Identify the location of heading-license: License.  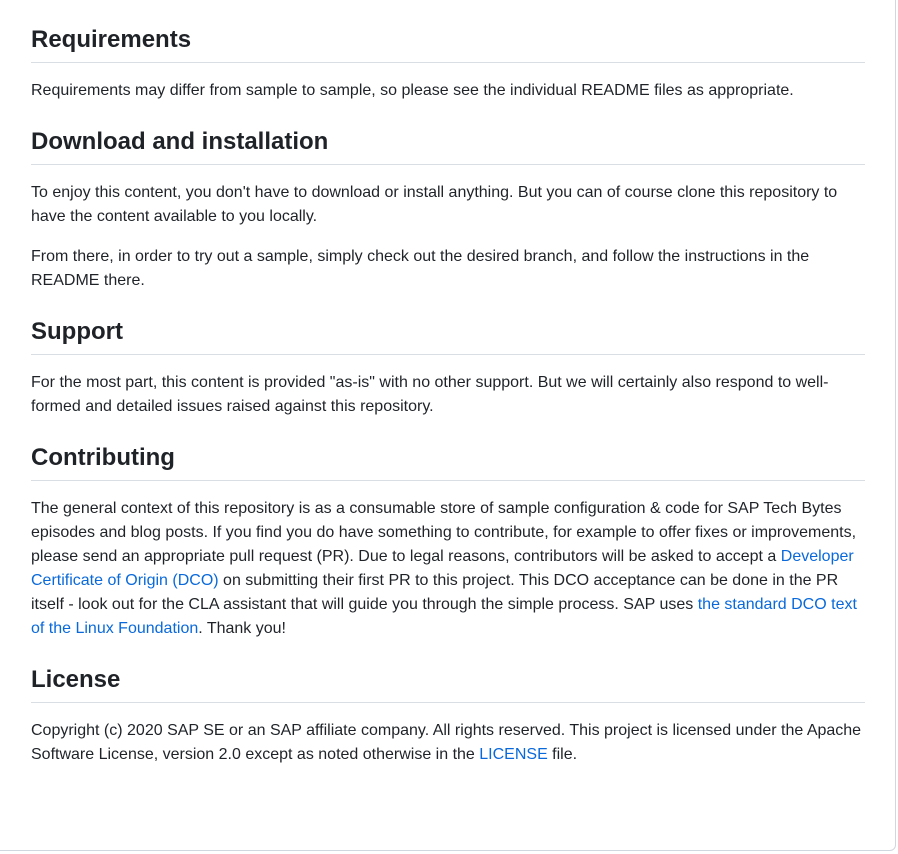
(448, 684).